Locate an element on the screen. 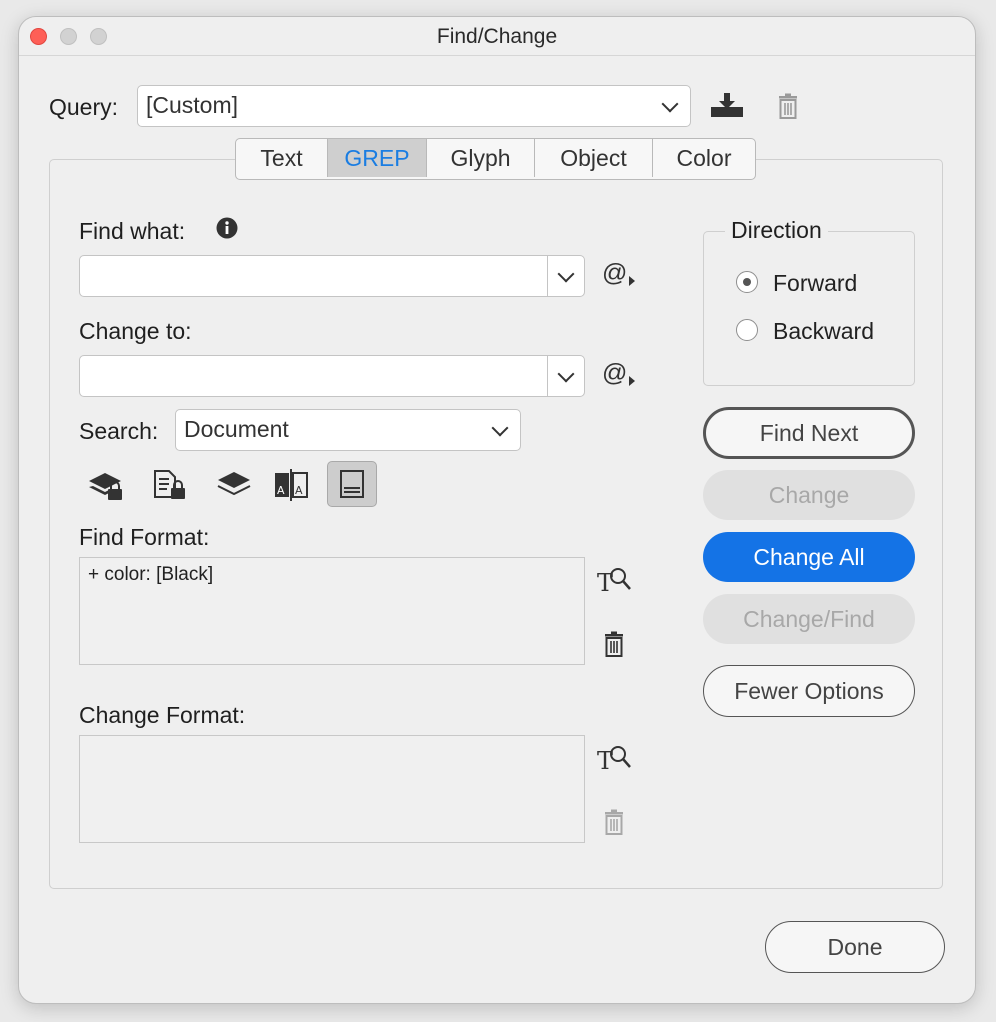 The image size is (996, 1022). change-find-button: Change/Find is located at coordinates (809, 619).